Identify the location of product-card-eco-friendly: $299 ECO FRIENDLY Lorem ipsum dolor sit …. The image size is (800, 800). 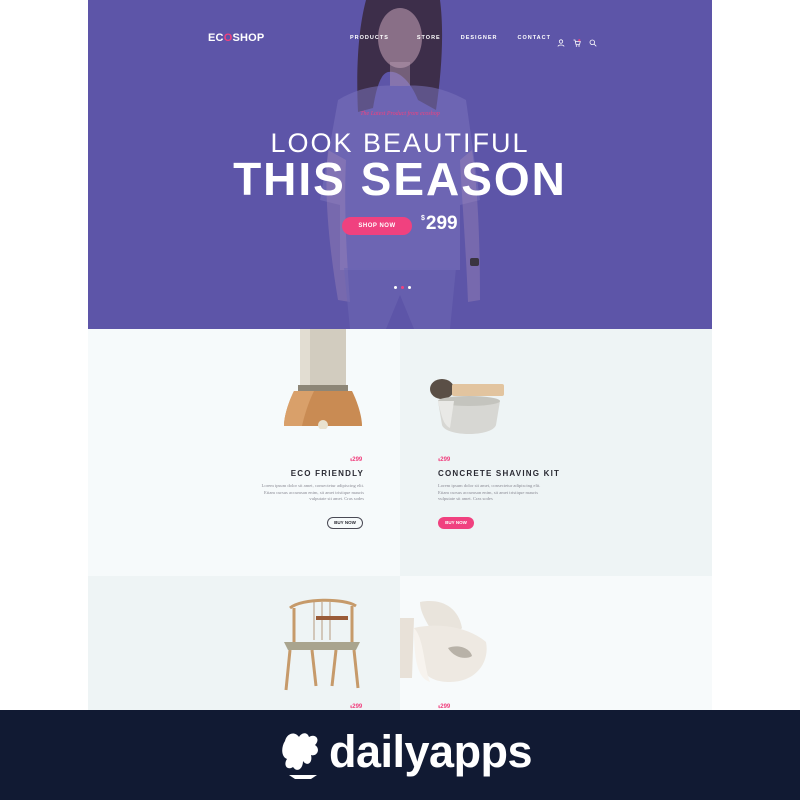
(244, 452).